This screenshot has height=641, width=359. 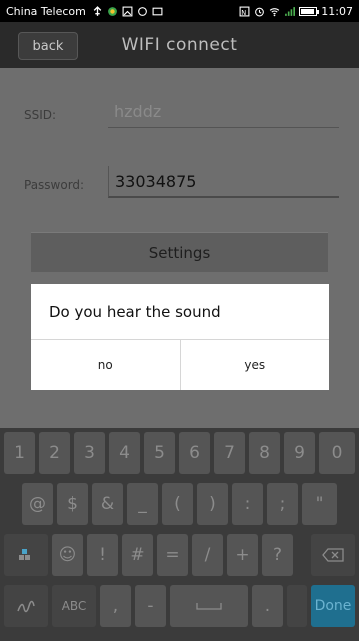 I want to click on space-icon, so click(x=209, y=606).